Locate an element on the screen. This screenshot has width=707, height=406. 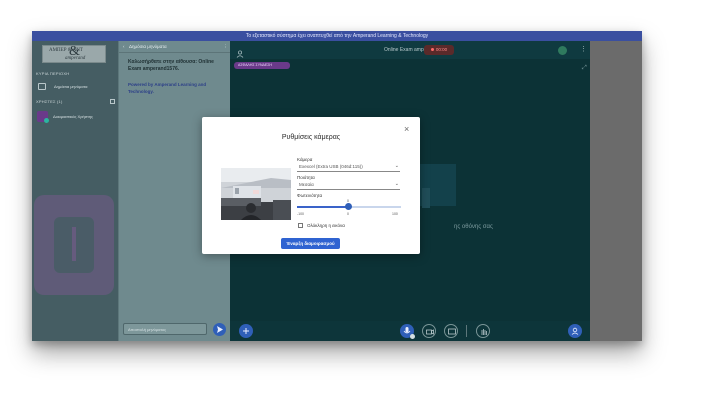
plus-icon is located at coordinates (246, 331).